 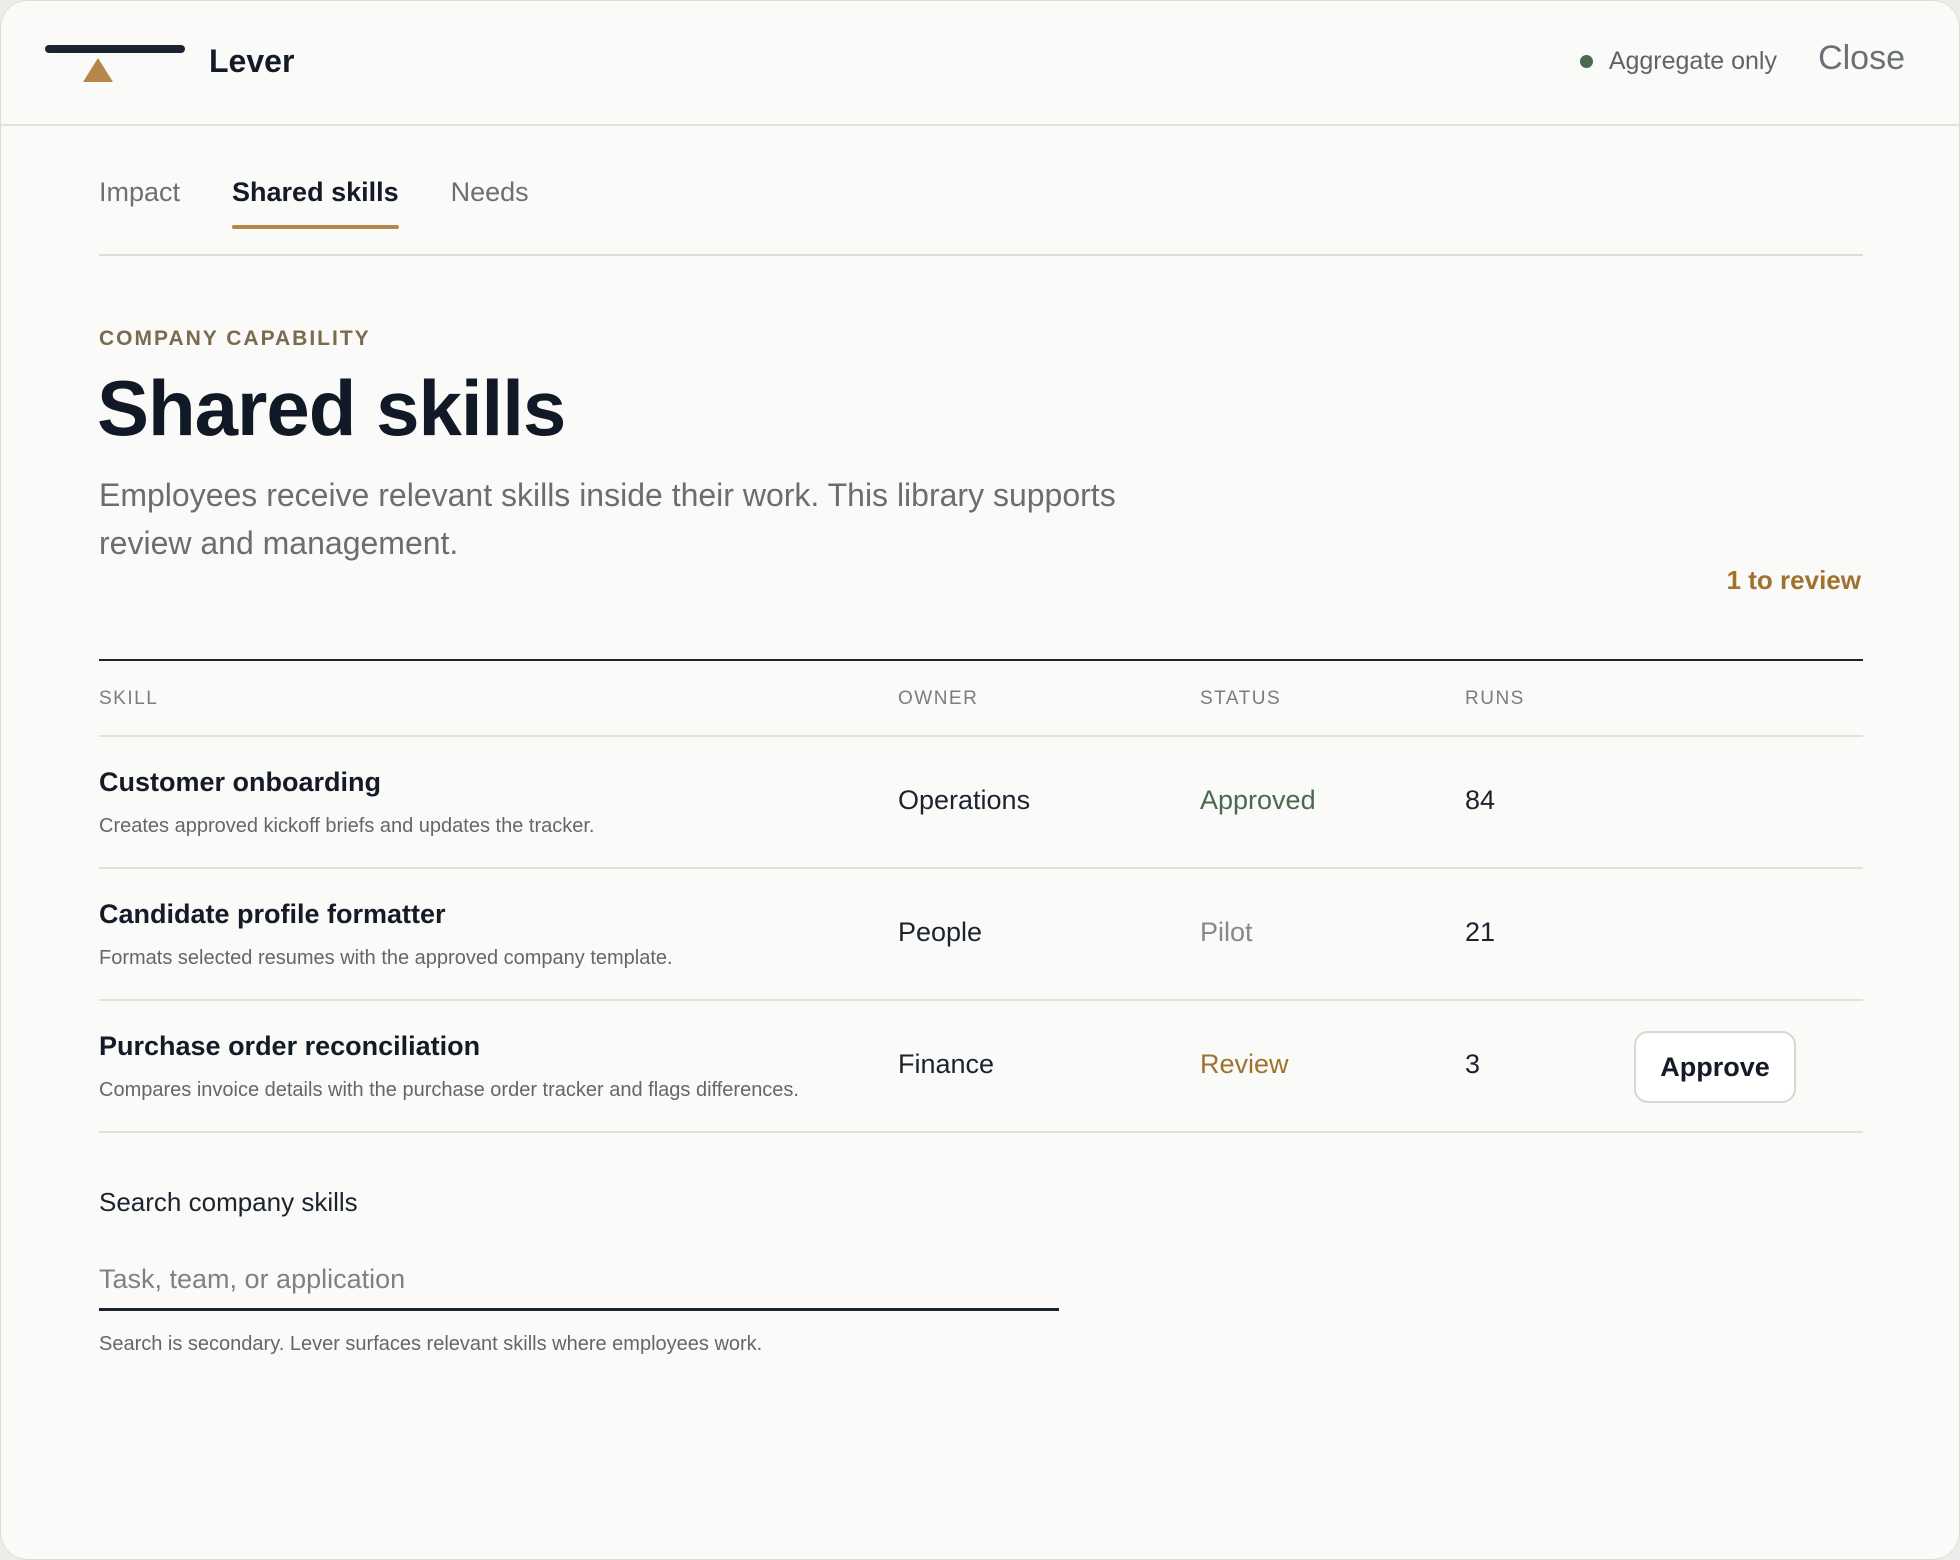 What do you see at coordinates (1244, 1064) in the screenshot?
I see `status-badge: Review` at bounding box center [1244, 1064].